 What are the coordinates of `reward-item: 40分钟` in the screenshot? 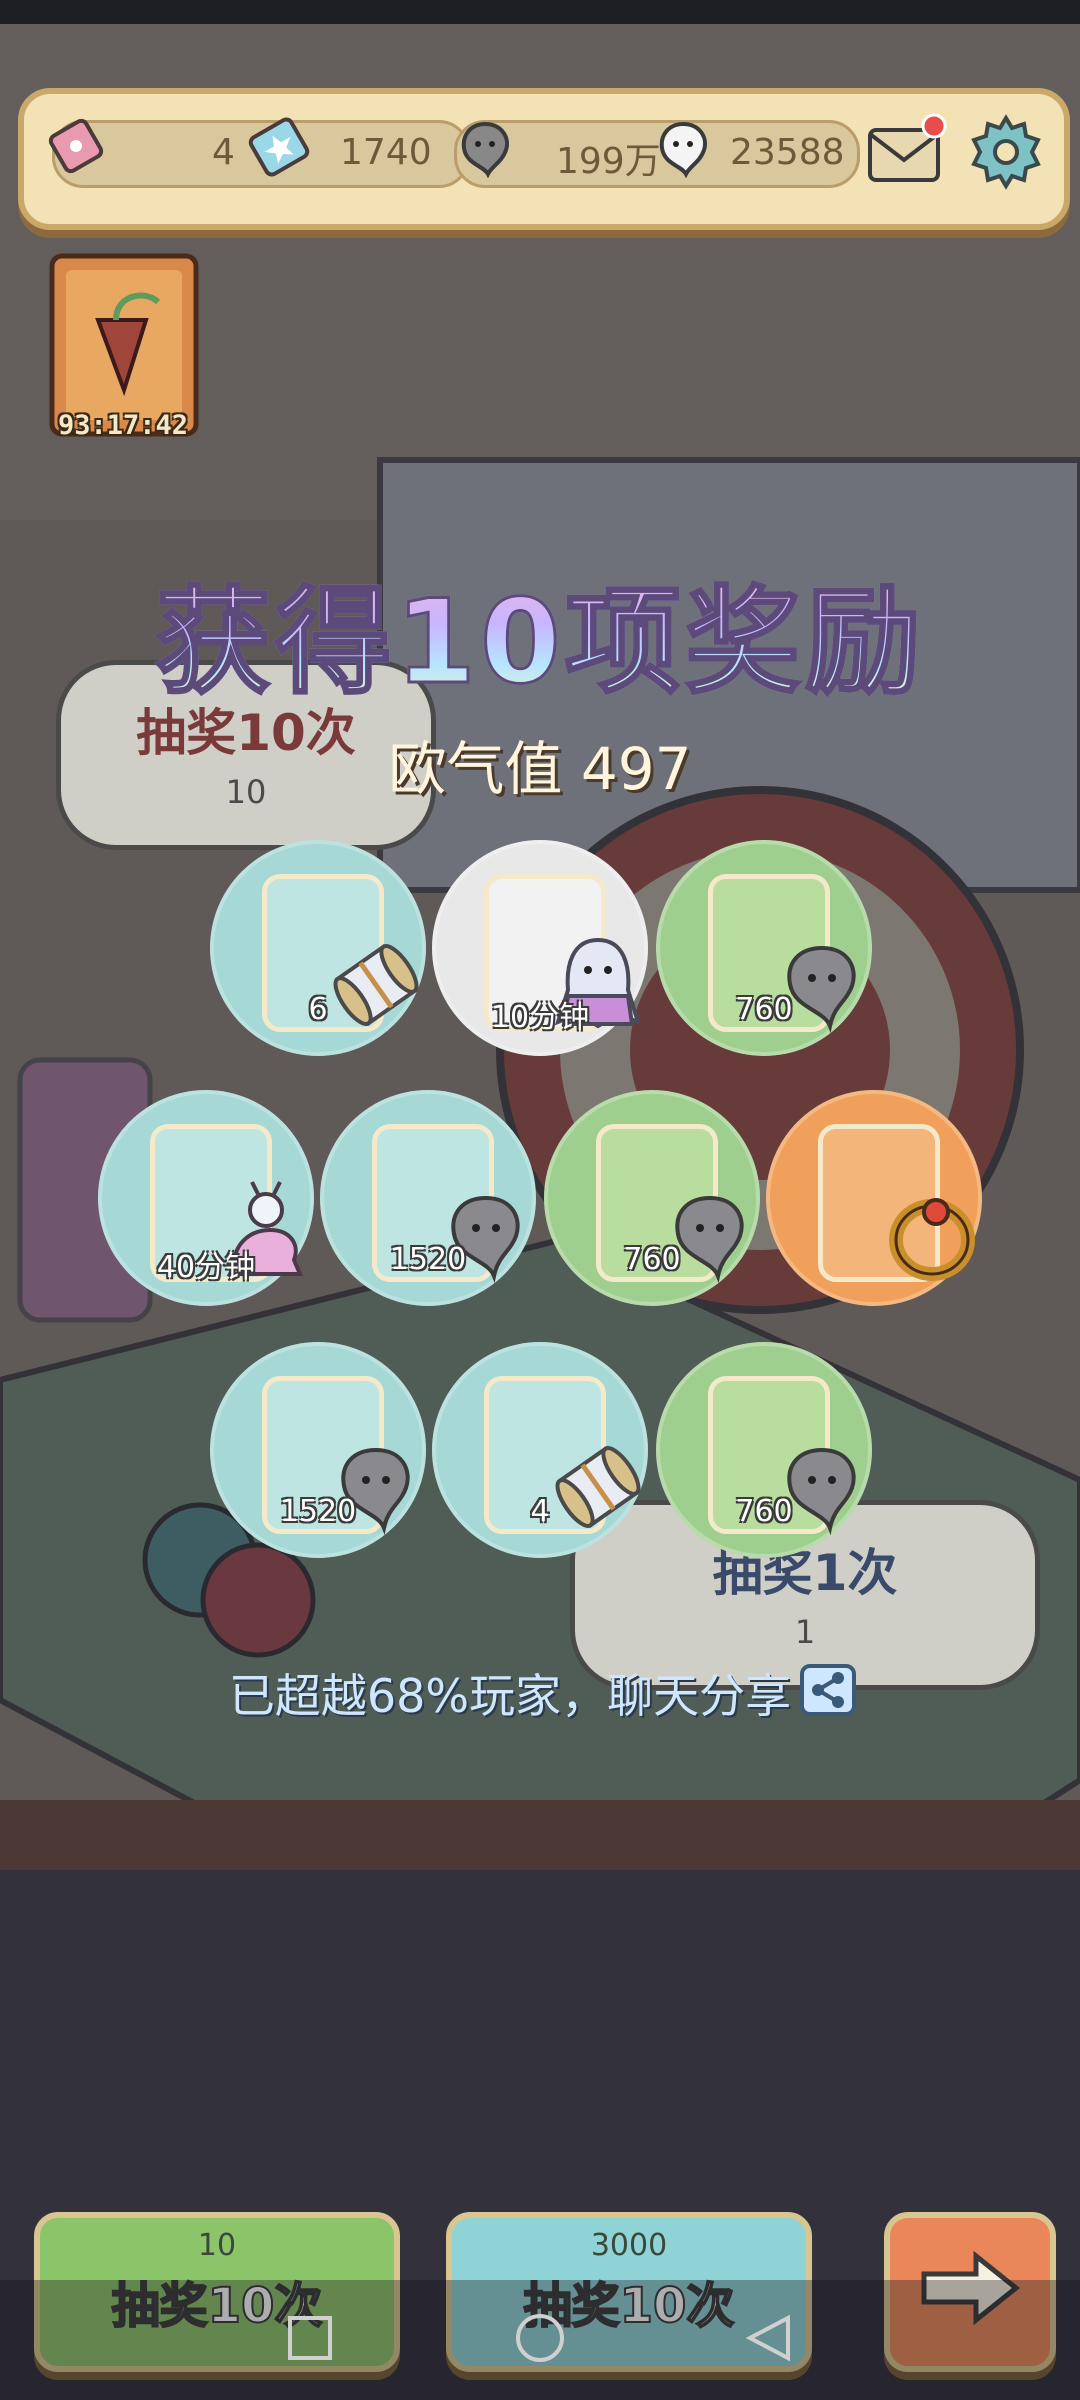 It's located at (206, 1198).